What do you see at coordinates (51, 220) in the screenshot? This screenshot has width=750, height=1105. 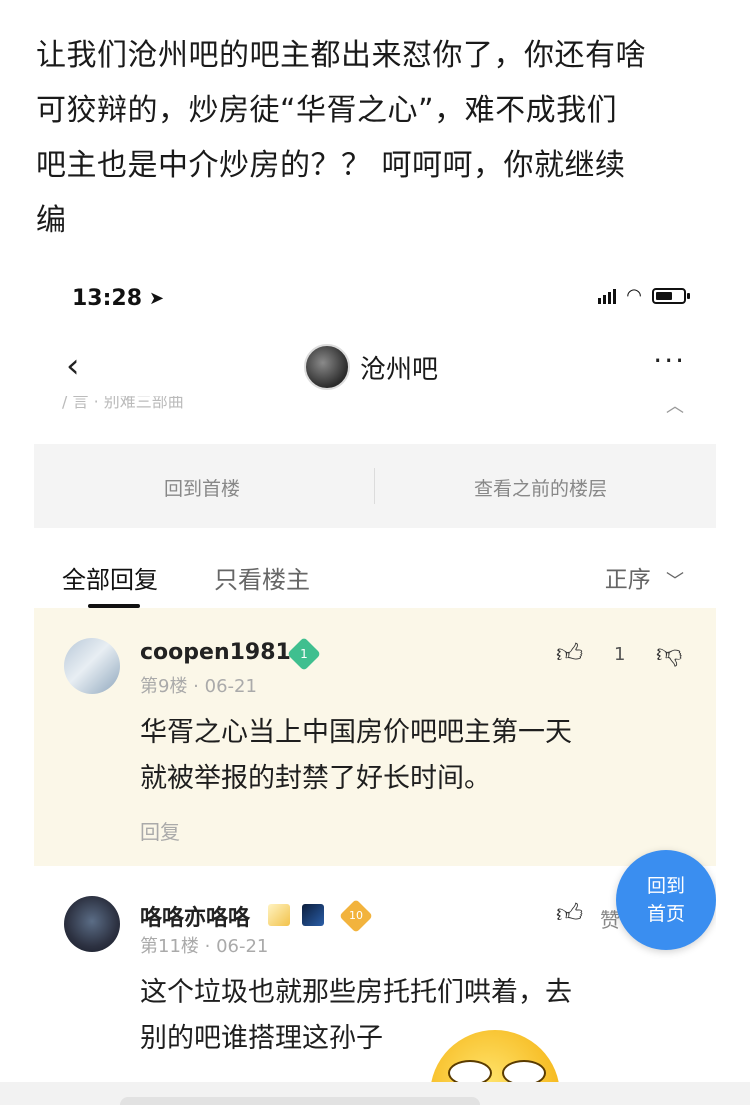 I see `post-line: 编` at bounding box center [51, 220].